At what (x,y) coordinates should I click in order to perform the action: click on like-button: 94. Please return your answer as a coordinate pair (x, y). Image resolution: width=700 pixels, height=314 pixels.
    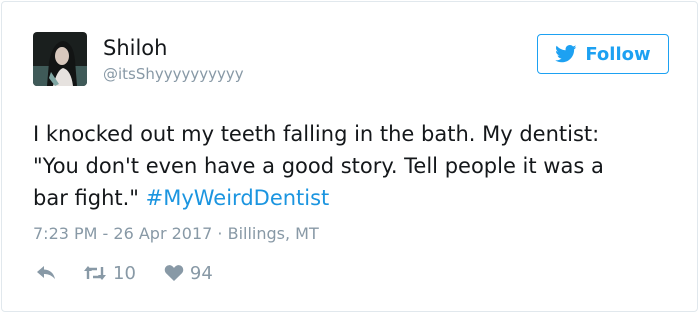
    Looking at the image, I should click on (188, 273).